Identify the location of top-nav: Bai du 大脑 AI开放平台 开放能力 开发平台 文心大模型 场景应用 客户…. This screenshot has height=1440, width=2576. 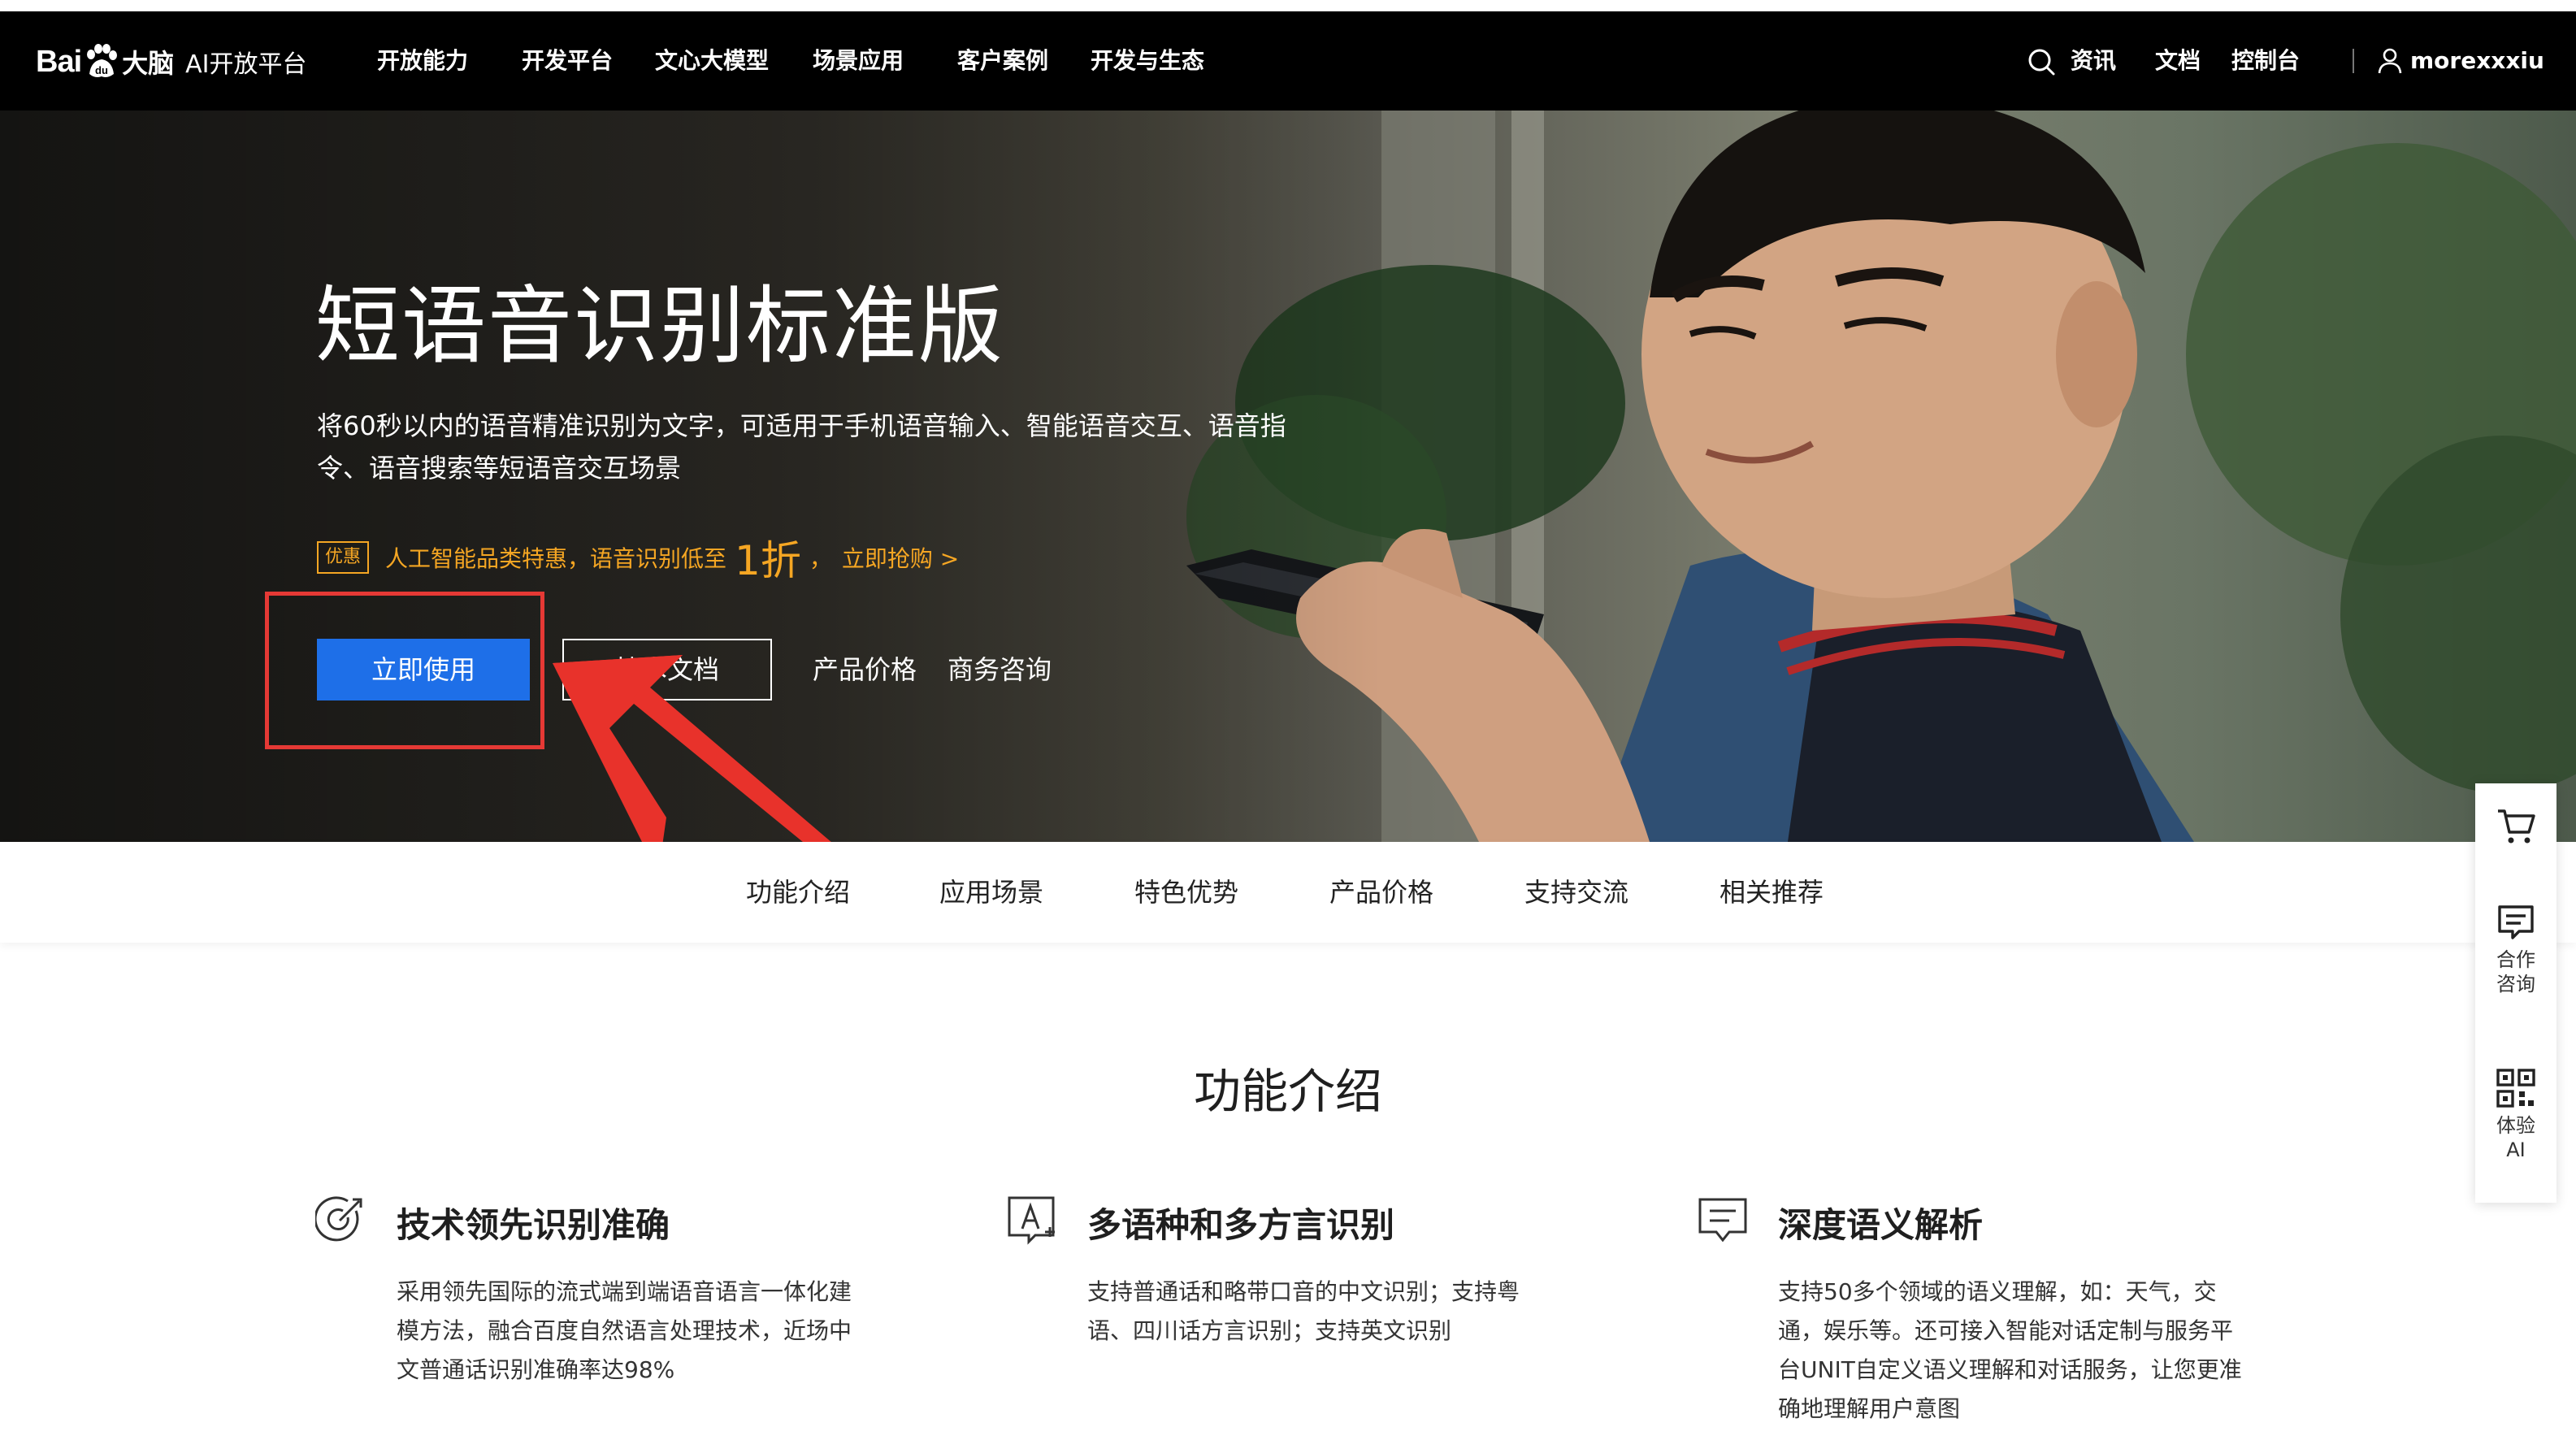
(1288, 61).